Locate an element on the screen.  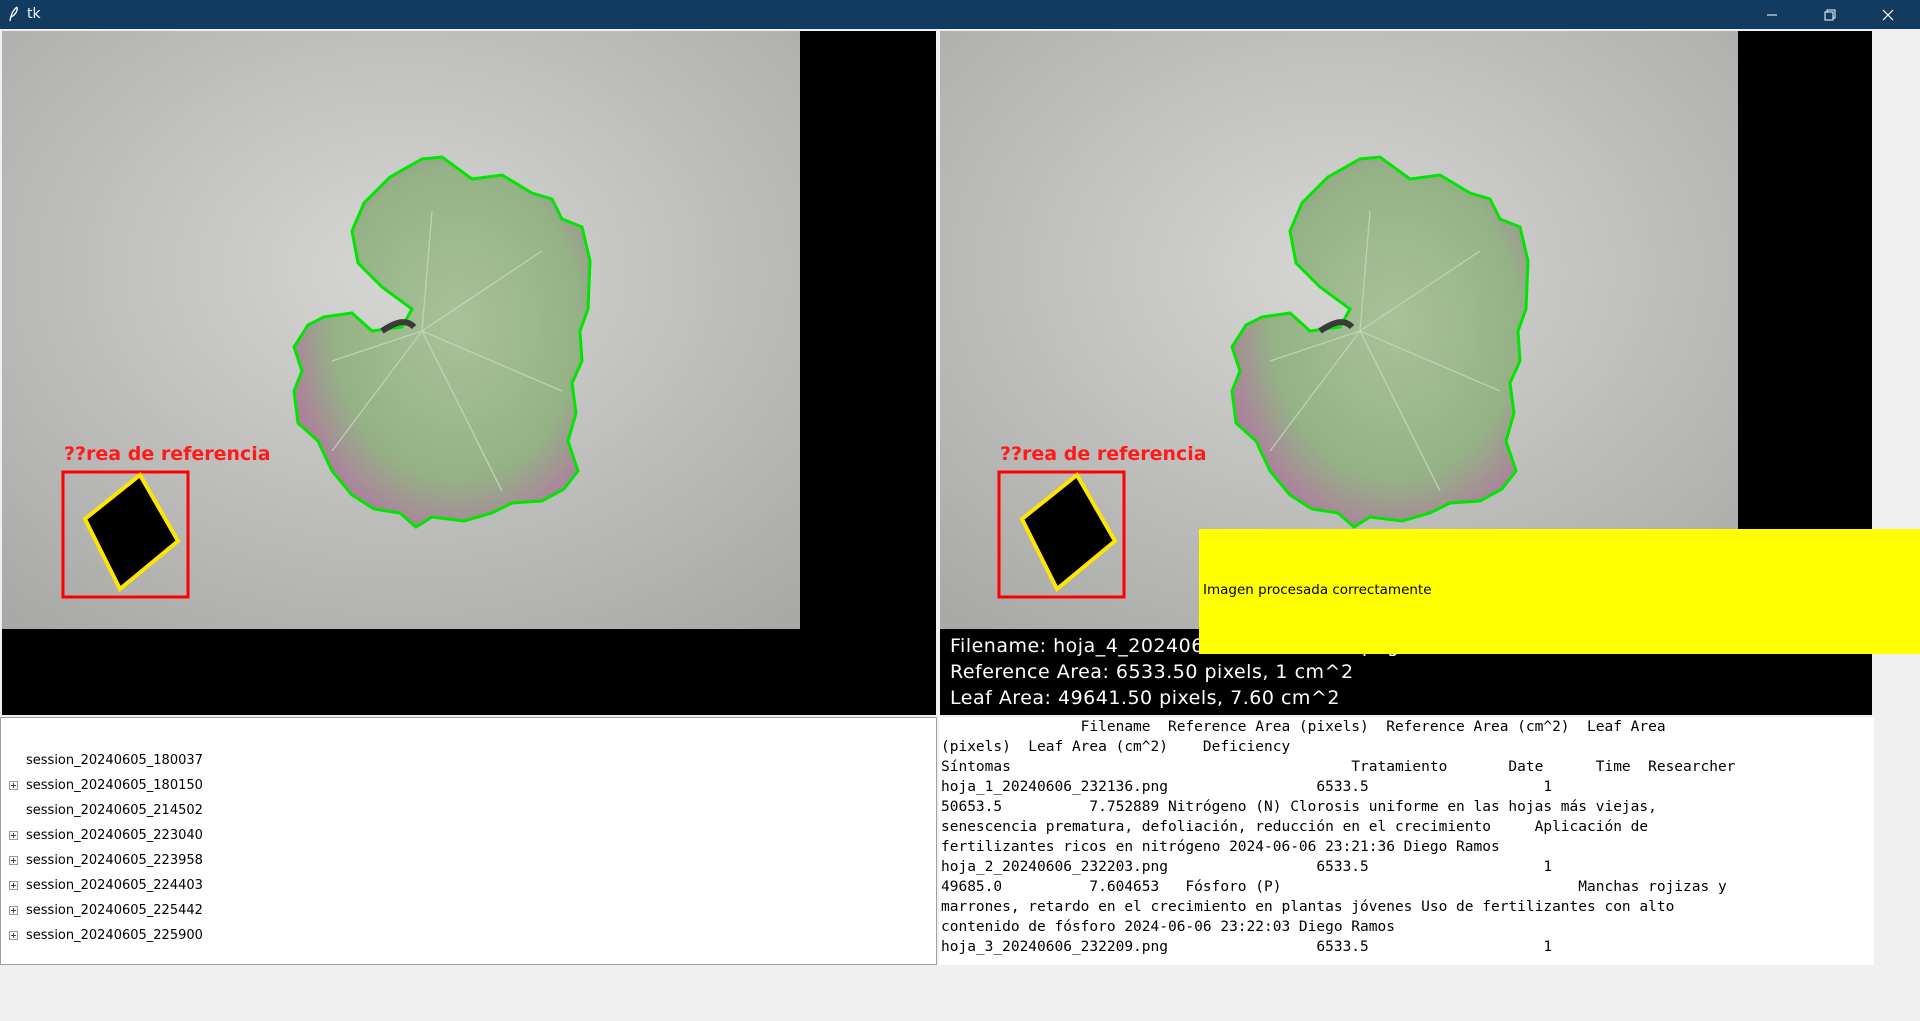
reference-area-readout: Reference Area: 6533.50 pixels, 1 cm^2 is located at coordinates (1152, 672).